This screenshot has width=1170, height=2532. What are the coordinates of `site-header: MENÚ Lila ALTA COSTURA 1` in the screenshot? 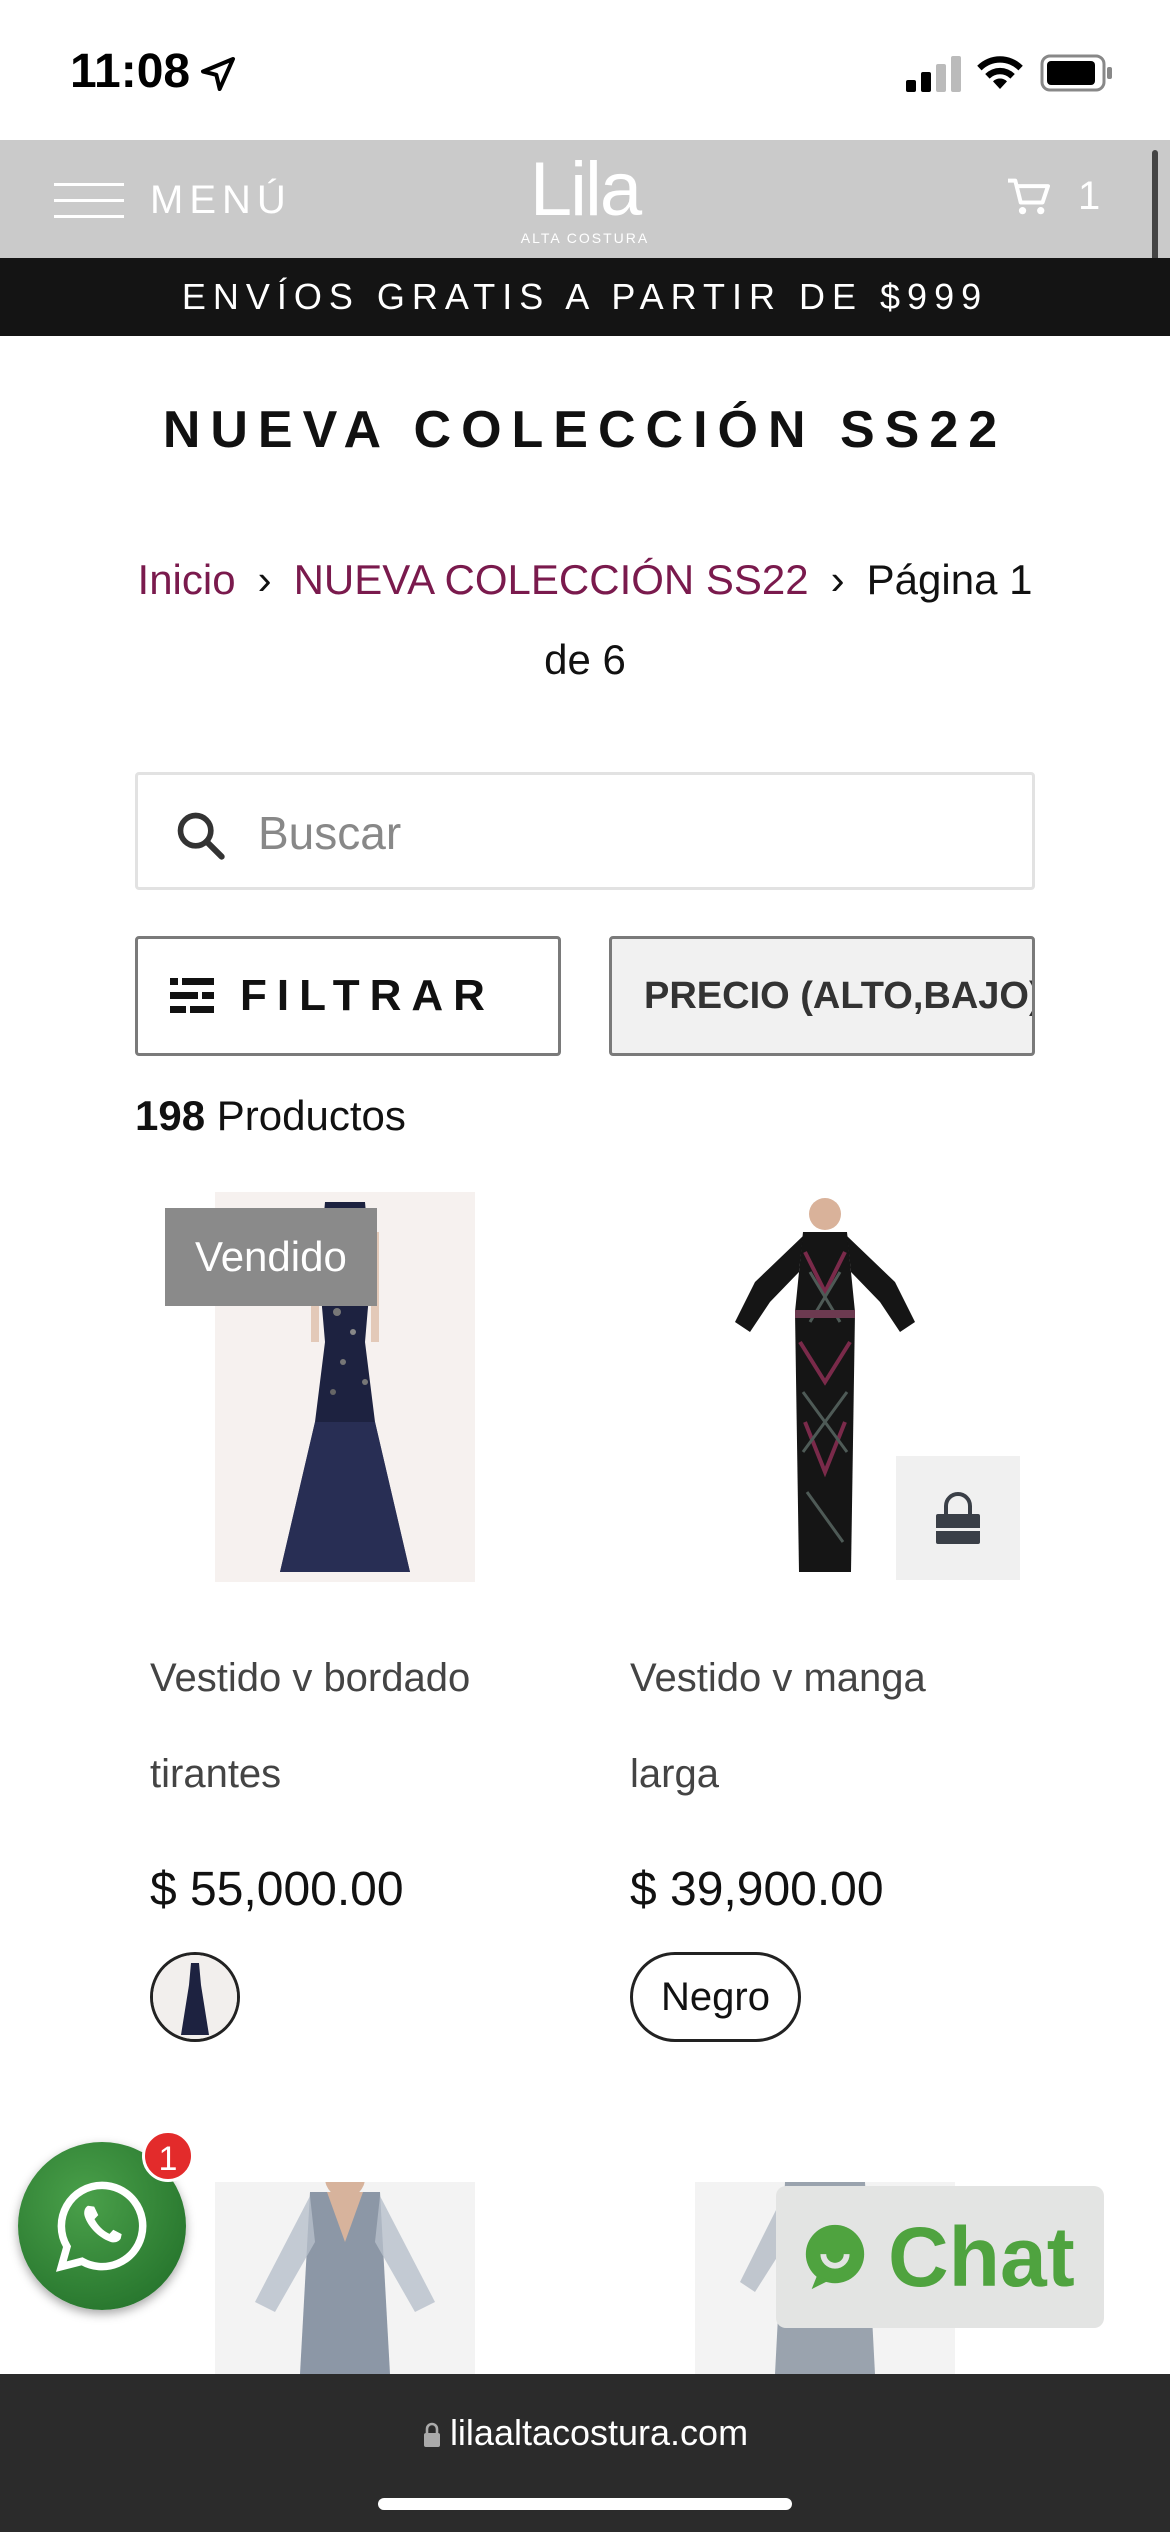 It's located at (585, 199).